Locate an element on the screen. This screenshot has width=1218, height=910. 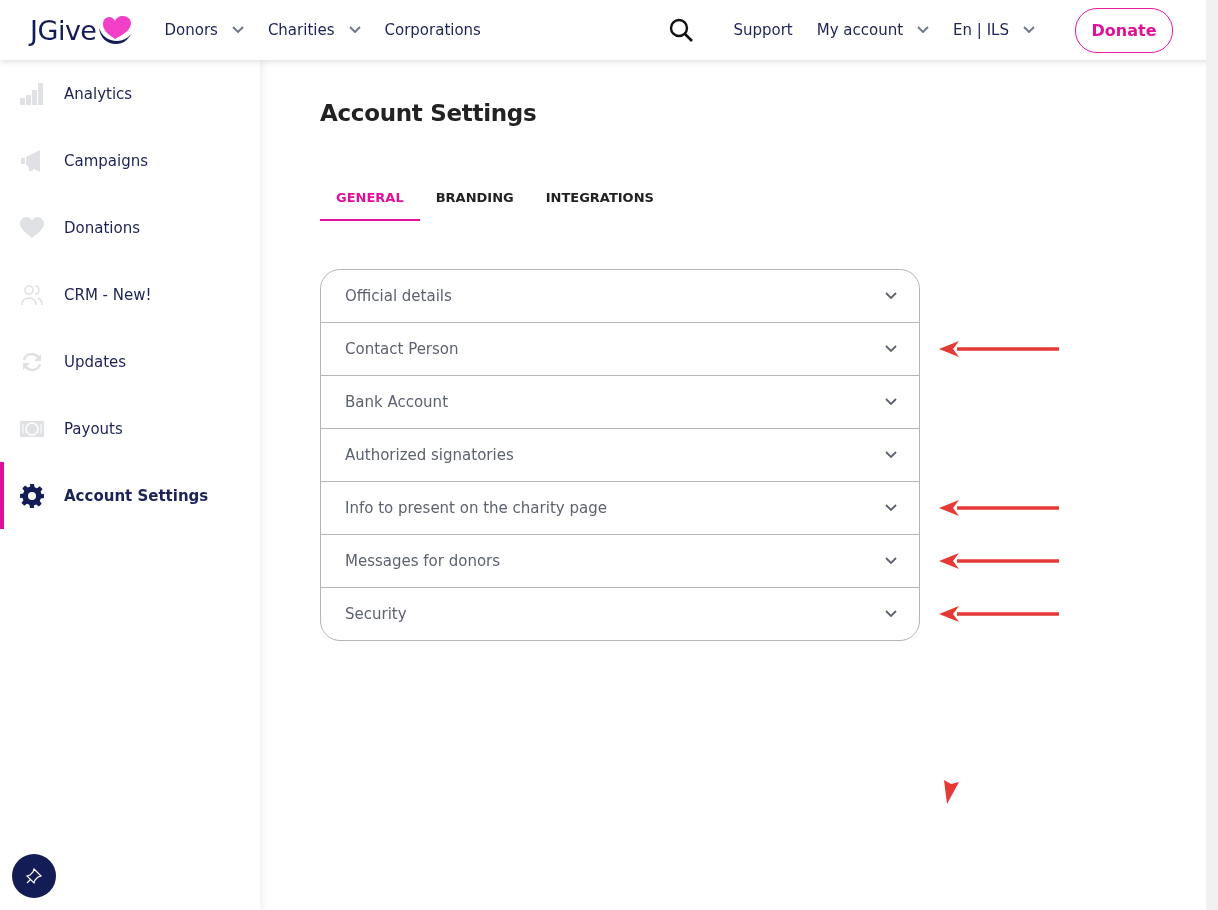
sidebar-item: Campaigns is located at coordinates (130, 160).